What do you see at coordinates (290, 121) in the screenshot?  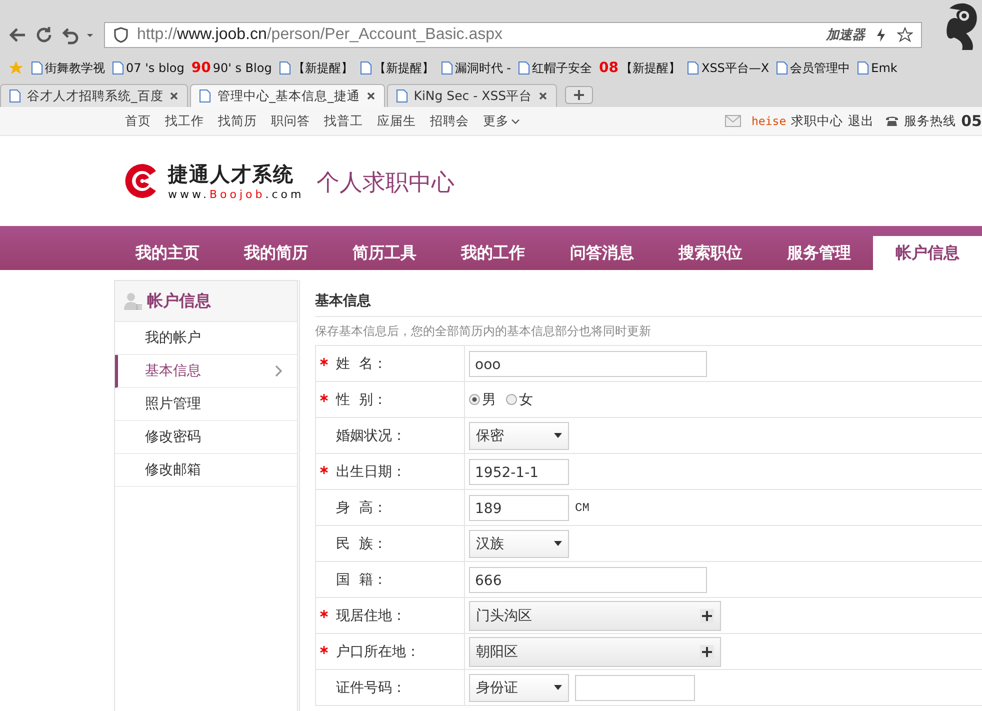 I see `top-nav-link: 职问答` at bounding box center [290, 121].